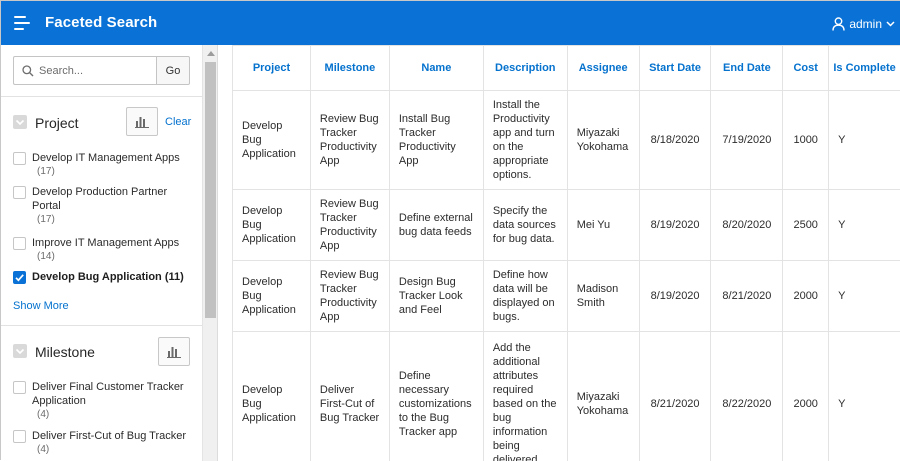 The image size is (900, 461). Describe the element at coordinates (24, 23) in the screenshot. I see `hamburger-menu-icon` at that location.